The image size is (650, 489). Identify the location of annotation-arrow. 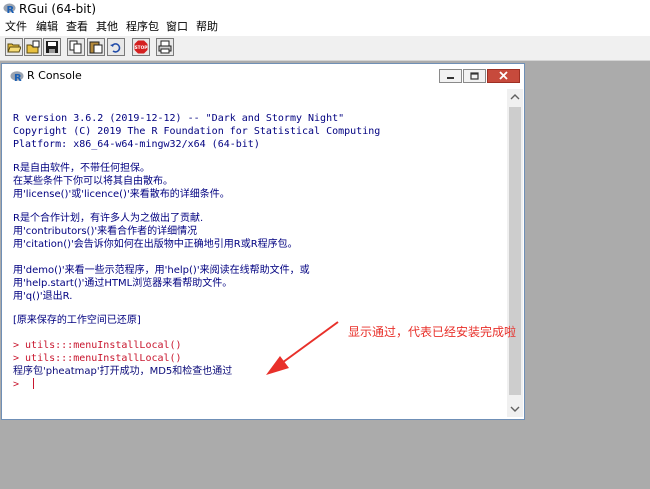
(302, 348).